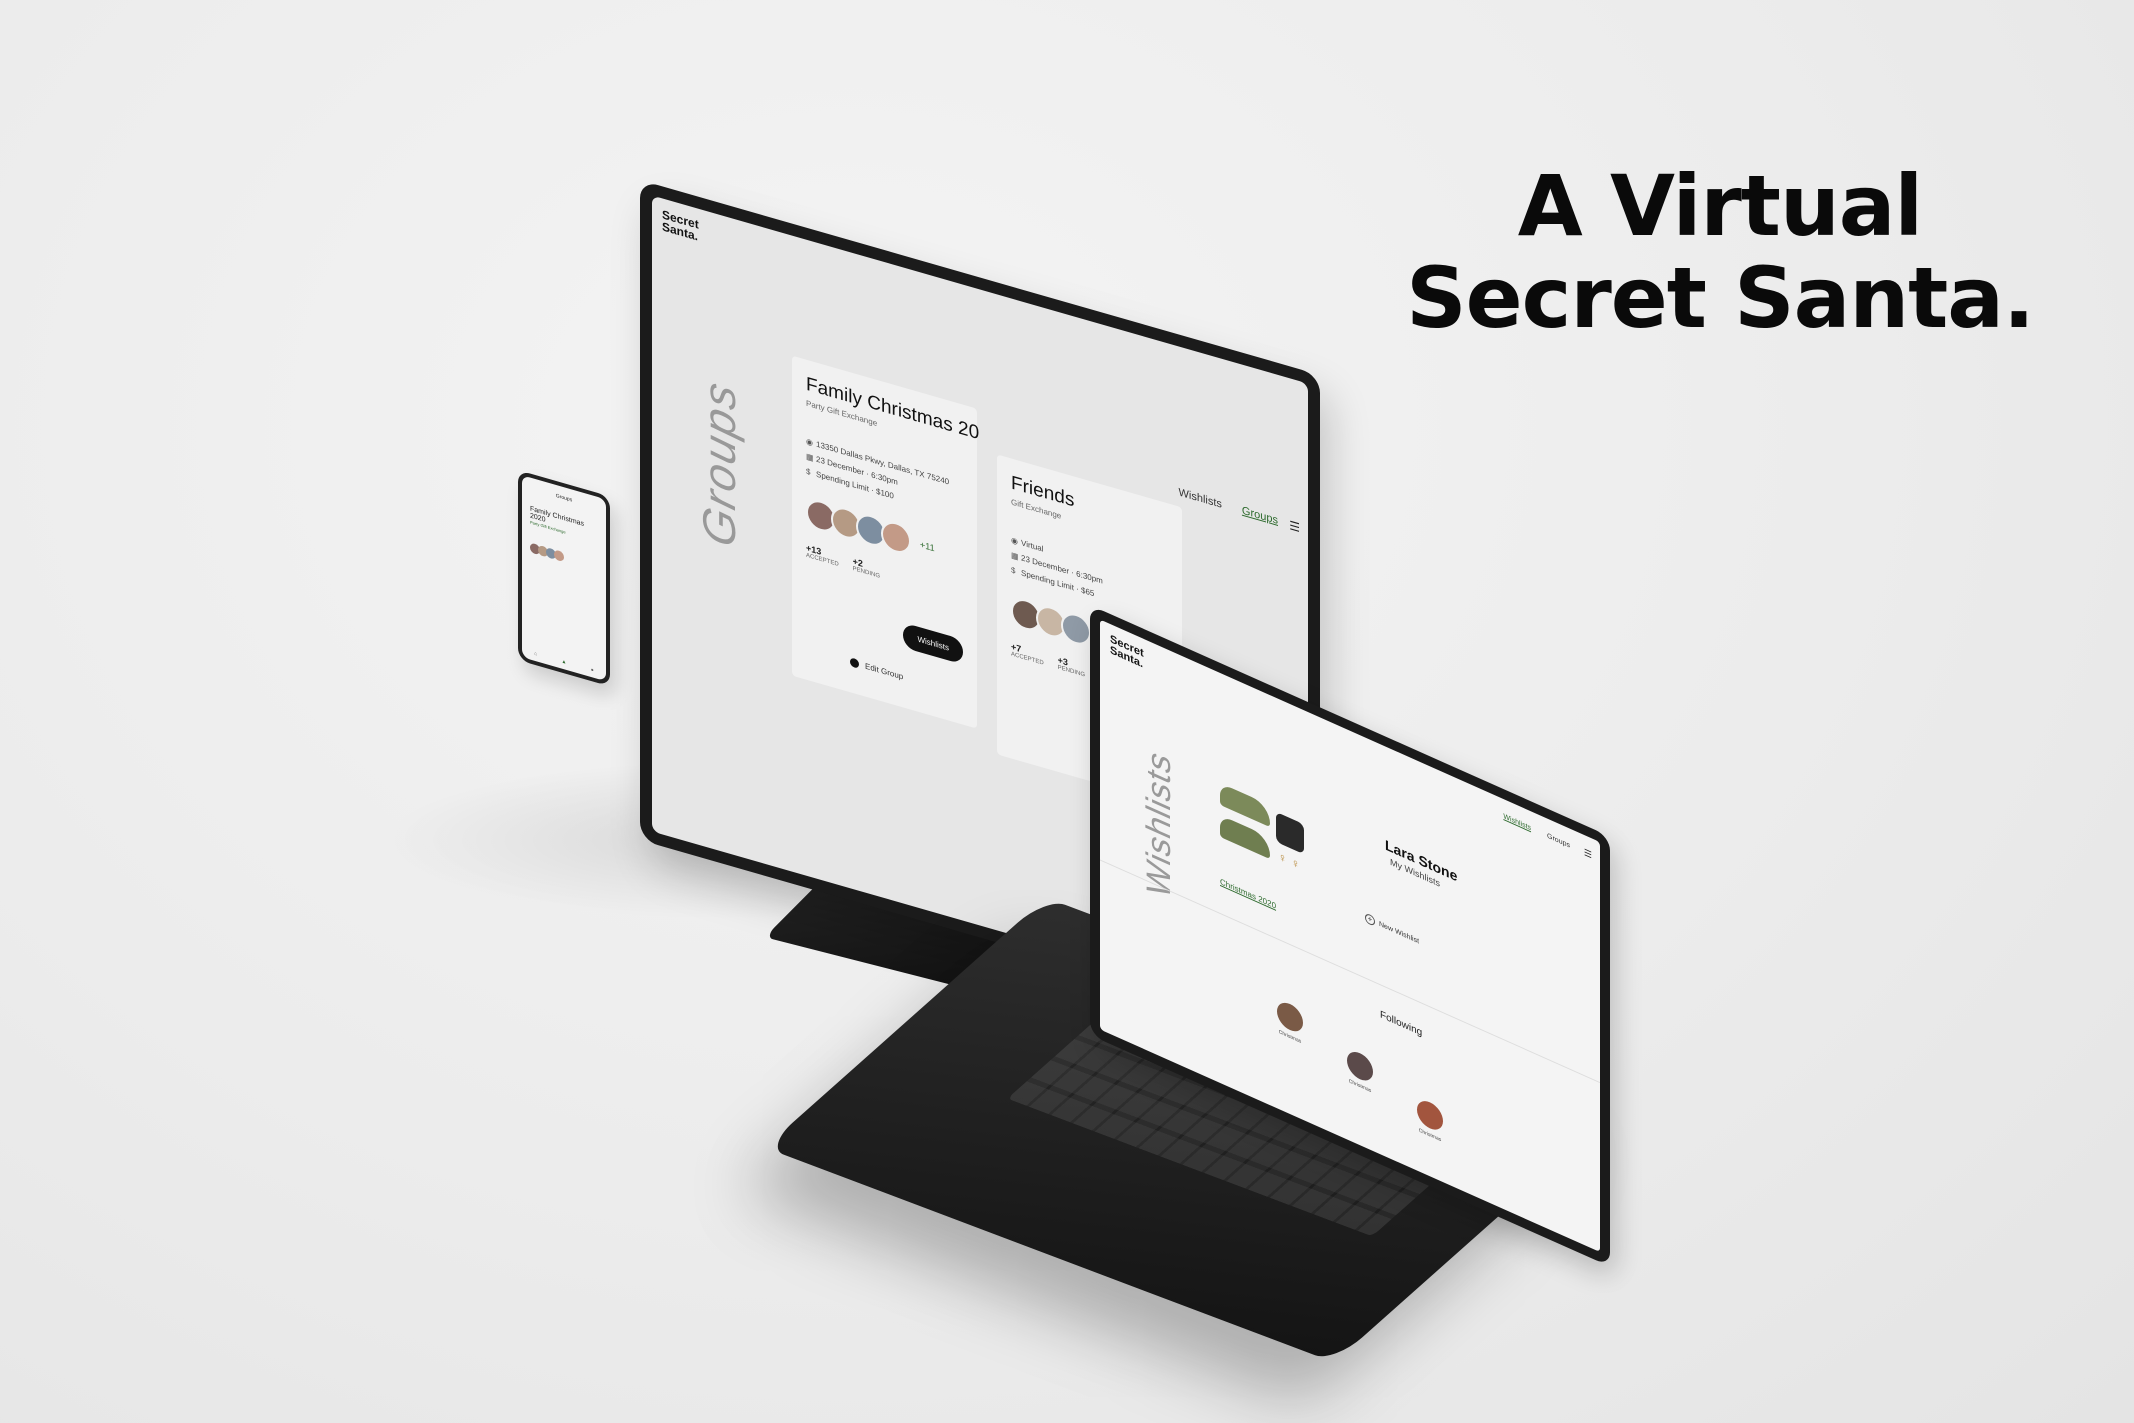  I want to click on wishlists-button: Wishlists, so click(933, 643).